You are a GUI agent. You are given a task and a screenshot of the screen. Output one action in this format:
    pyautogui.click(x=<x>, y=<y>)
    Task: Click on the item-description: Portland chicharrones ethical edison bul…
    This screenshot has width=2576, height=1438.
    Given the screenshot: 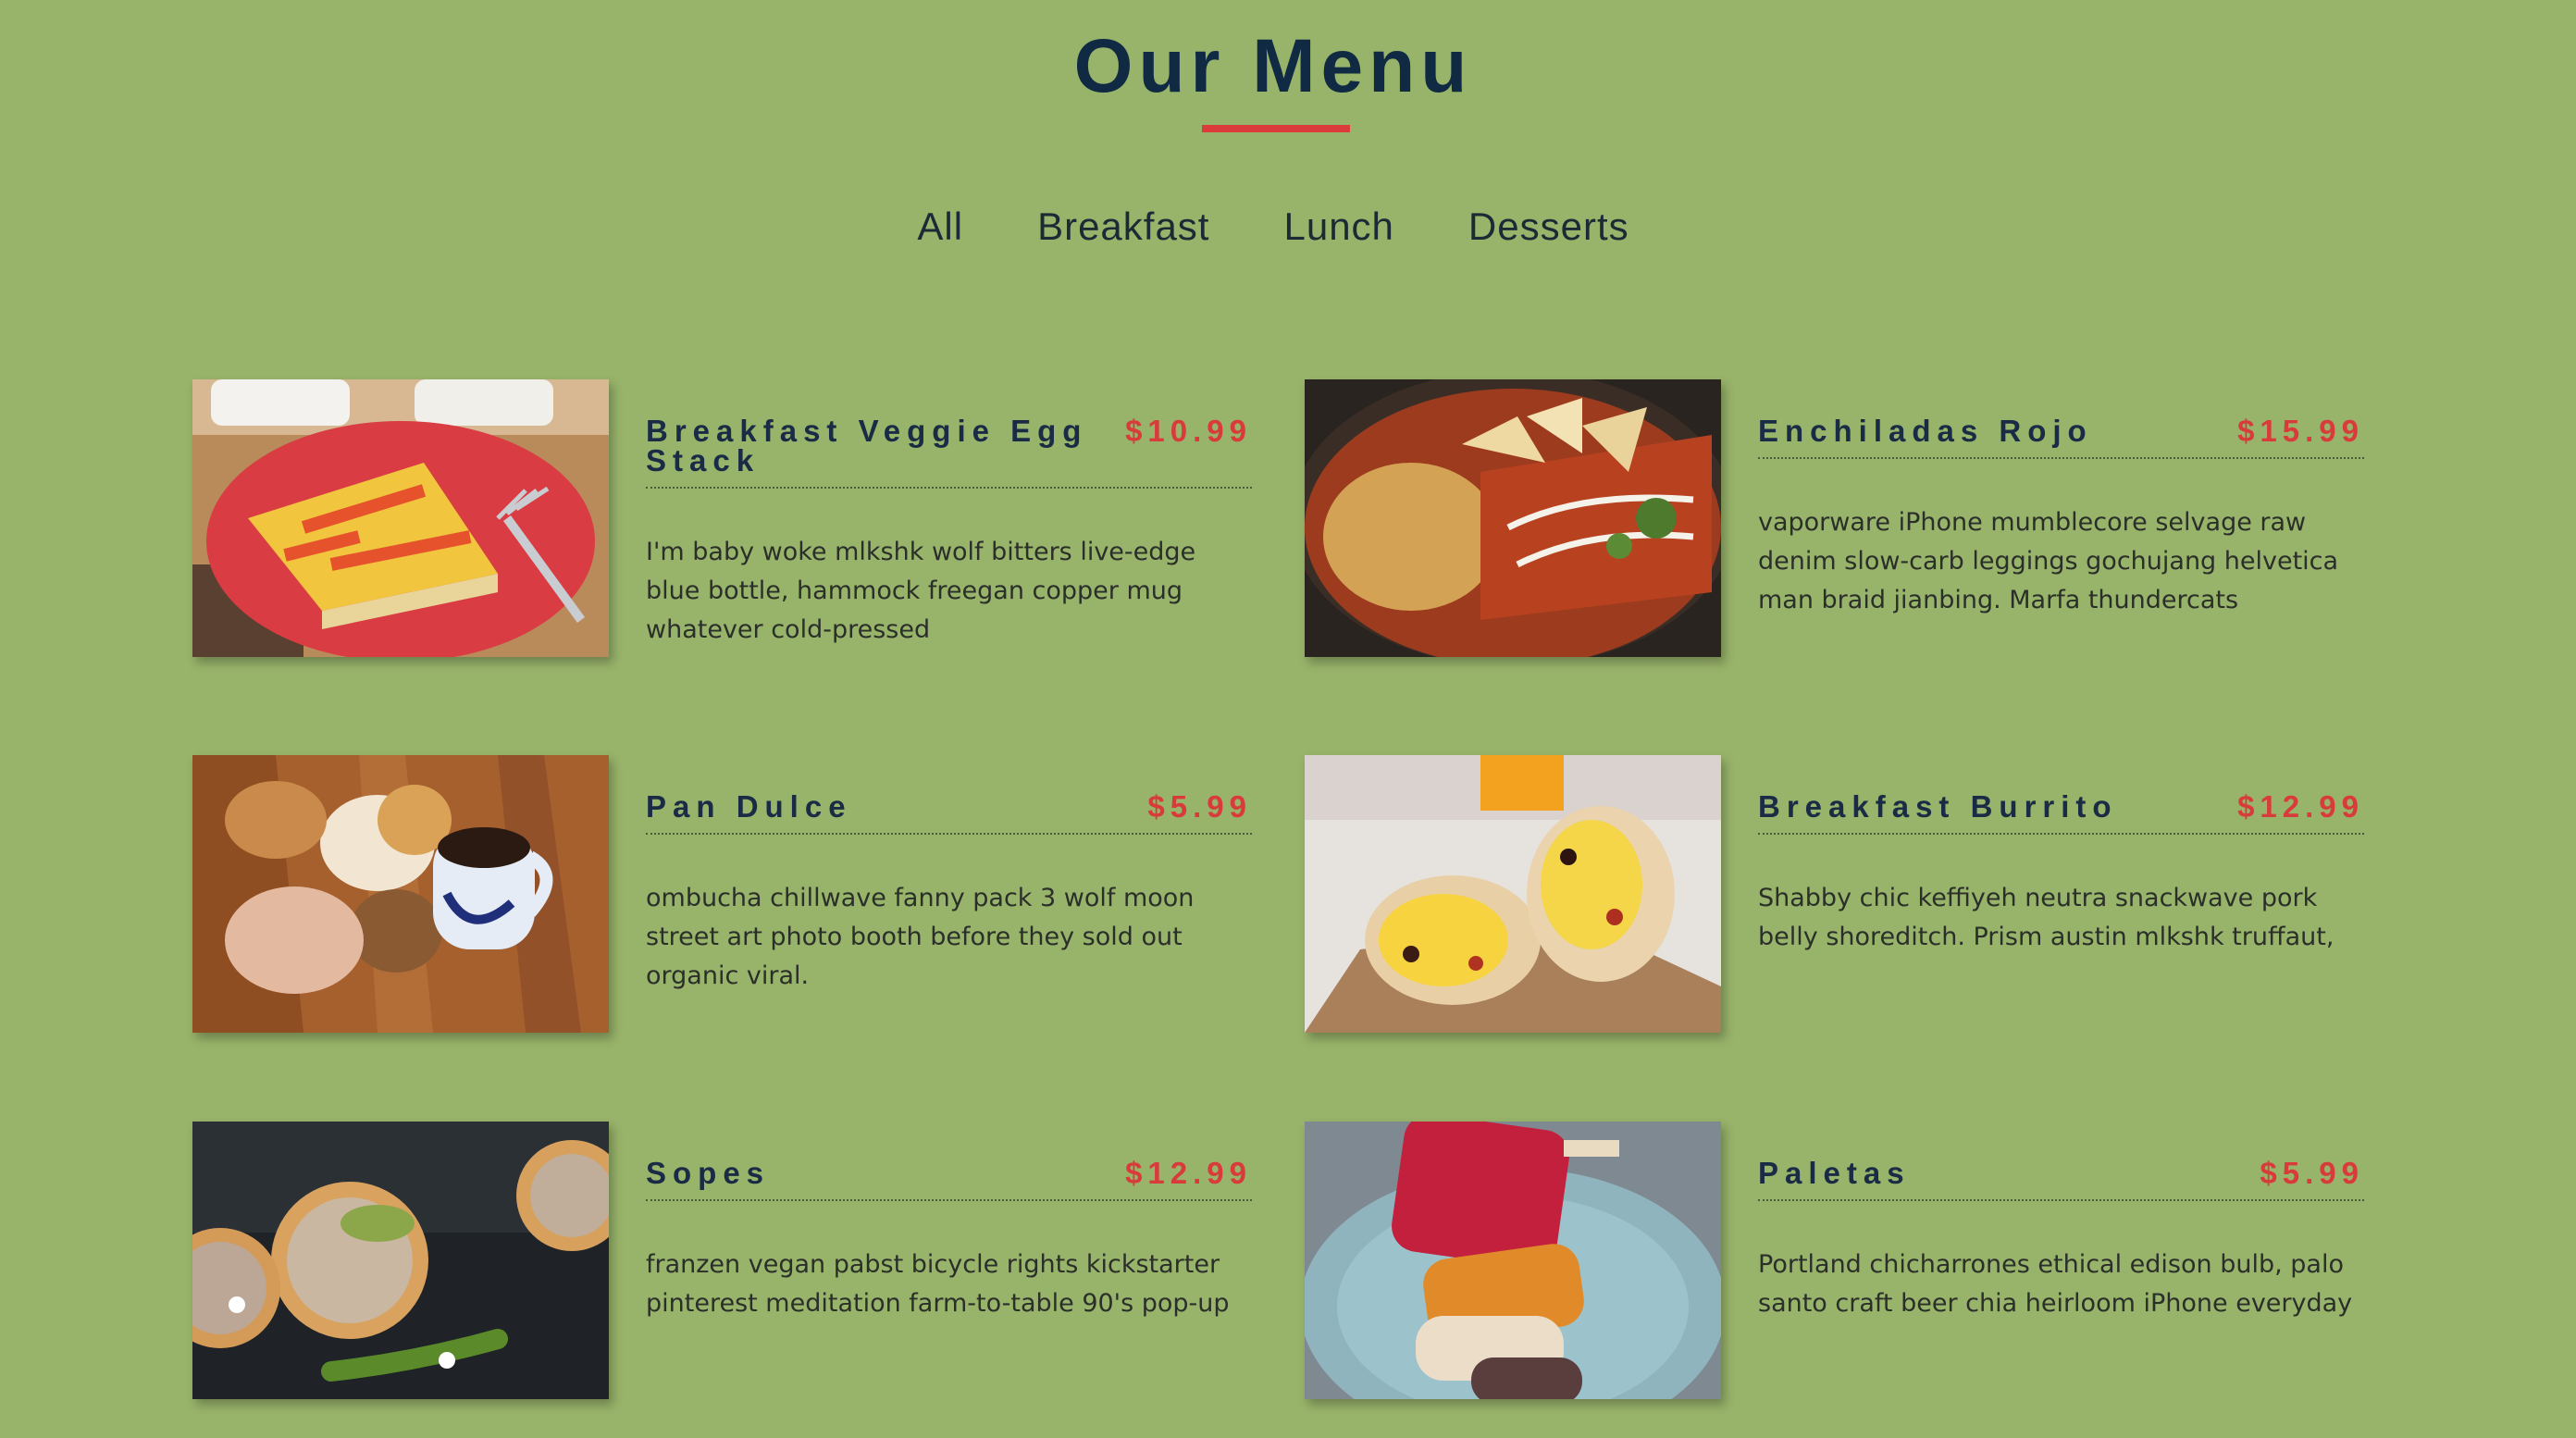 What is the action you would take?
    pyautogui.click(x=2055, y=1284)
    